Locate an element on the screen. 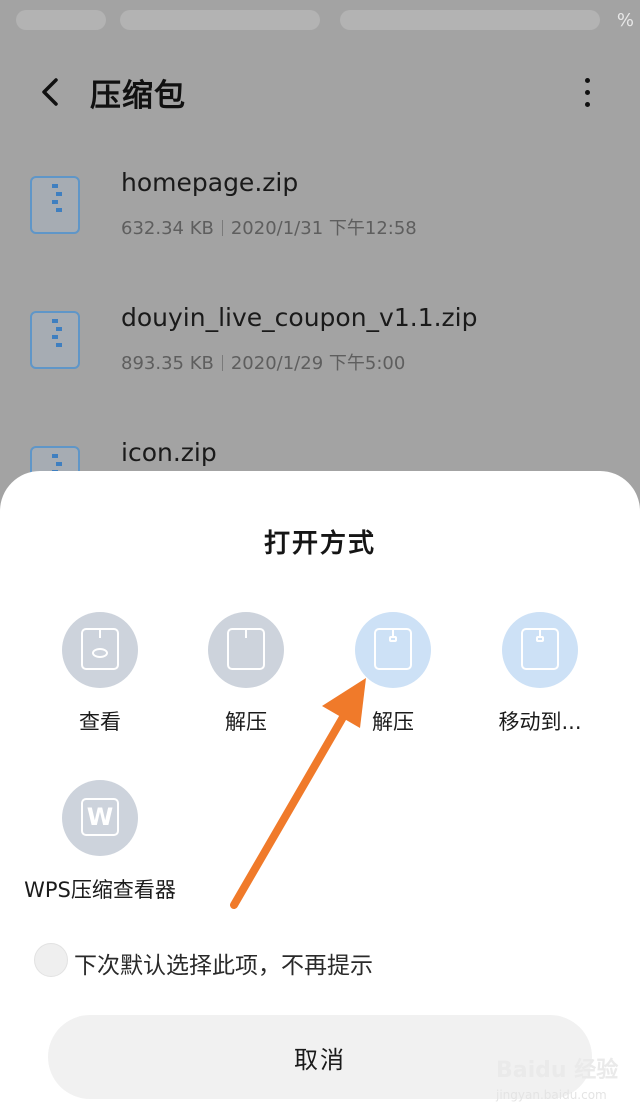 The image size is (640, 1112). file-name: douyin_live_coupon_v1.1.zip is located at coordinates (299, 317).